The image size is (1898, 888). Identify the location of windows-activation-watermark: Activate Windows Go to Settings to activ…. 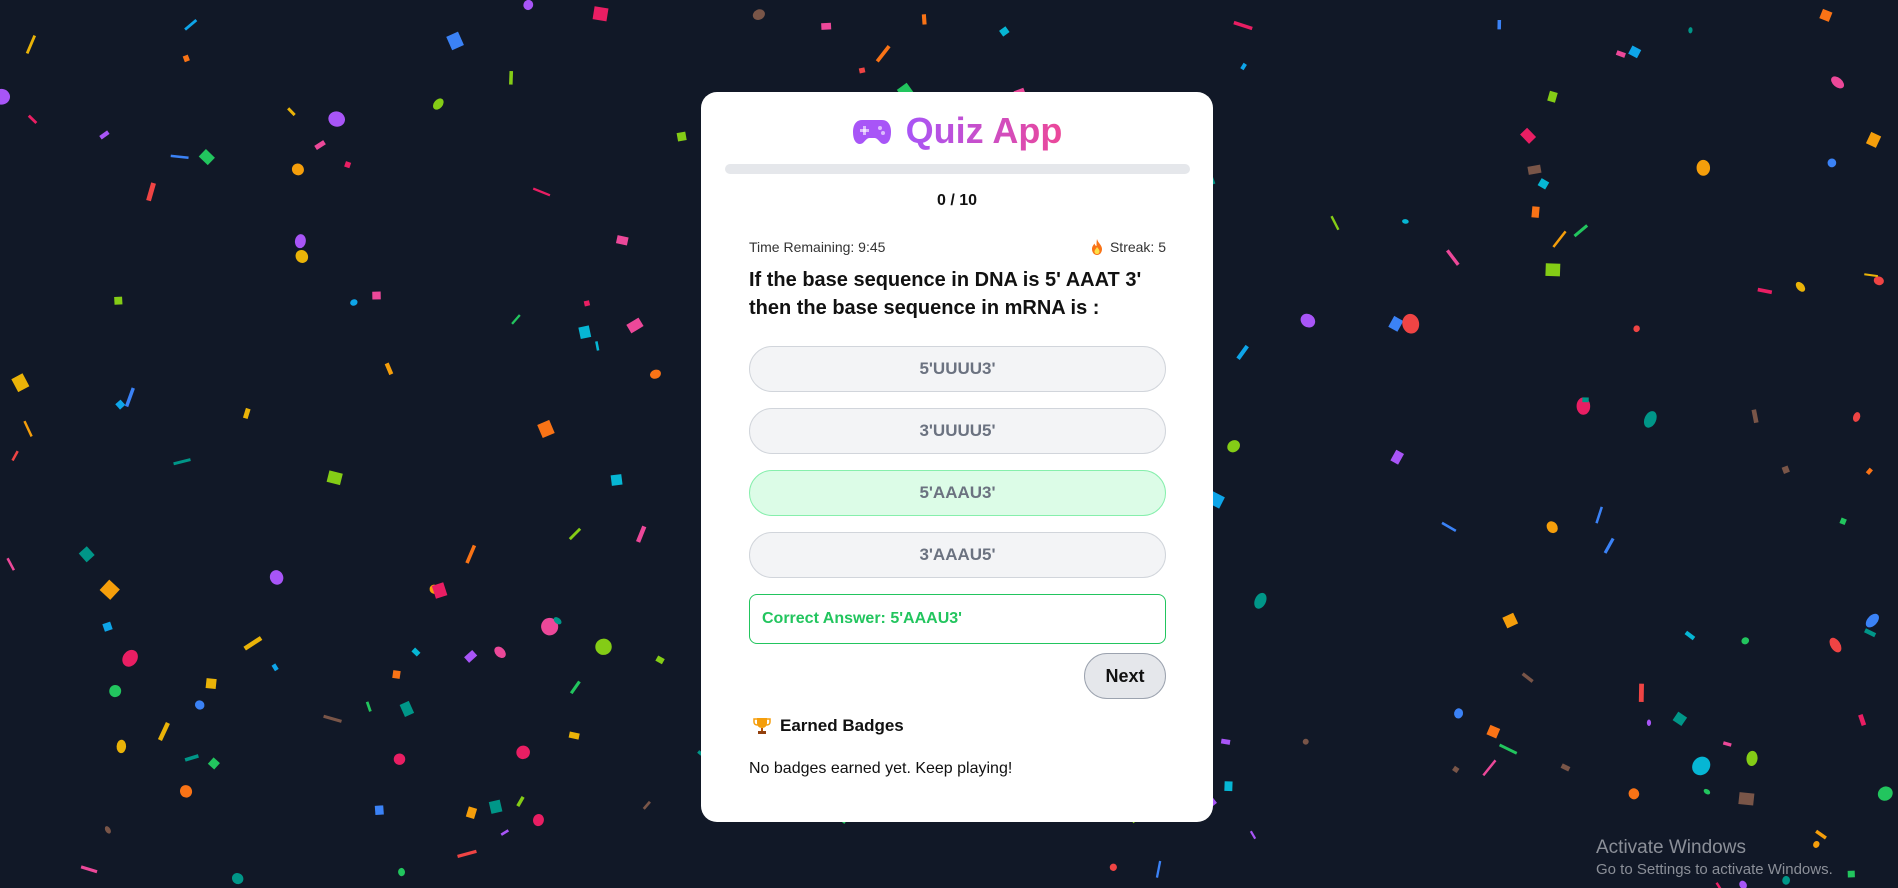
(1714, 858).